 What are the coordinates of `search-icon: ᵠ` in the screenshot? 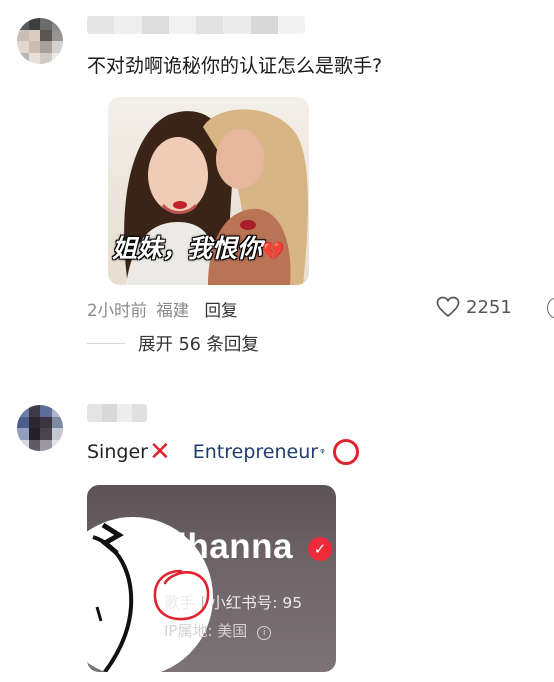 It's located at (322, 452).